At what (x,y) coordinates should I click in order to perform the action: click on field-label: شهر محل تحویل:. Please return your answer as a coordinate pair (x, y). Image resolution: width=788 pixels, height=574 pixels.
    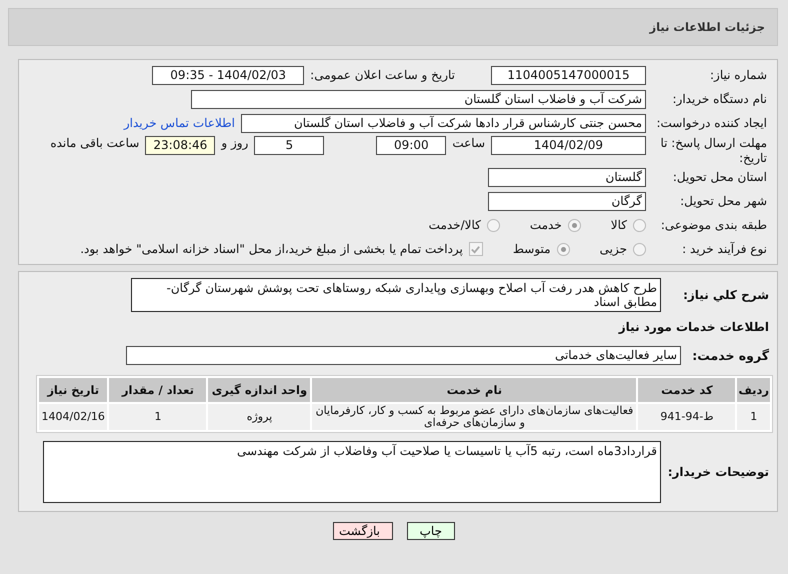
    Looking at the image, I should click on (723, 201).